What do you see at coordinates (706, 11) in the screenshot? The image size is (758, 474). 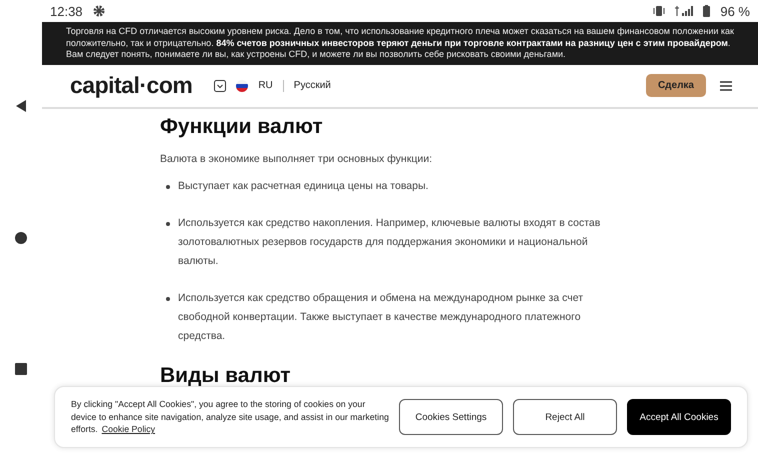 I see `battery-icon` at bounding box center [706, 11].